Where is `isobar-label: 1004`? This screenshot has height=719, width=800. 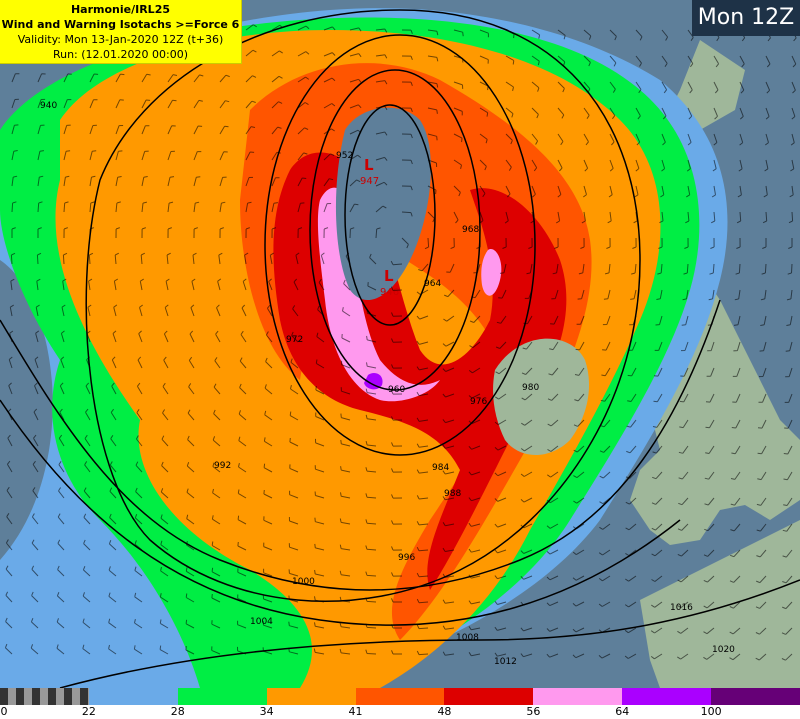 isobar-label: 1004 is located at coordinates (261, 622).